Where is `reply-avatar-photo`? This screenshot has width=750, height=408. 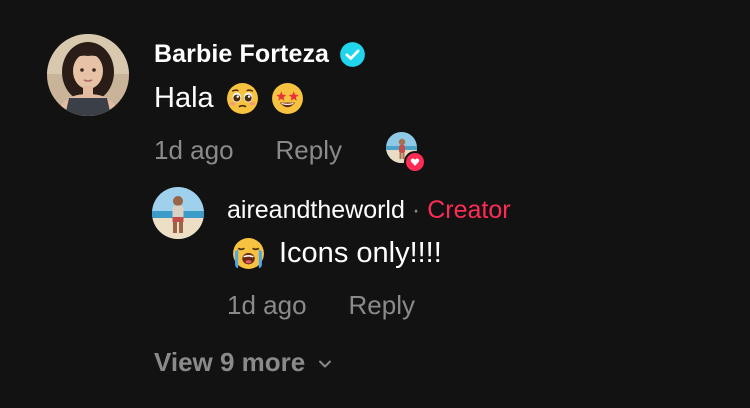
reply-avatar-photo is located at coordinates (178, 213).